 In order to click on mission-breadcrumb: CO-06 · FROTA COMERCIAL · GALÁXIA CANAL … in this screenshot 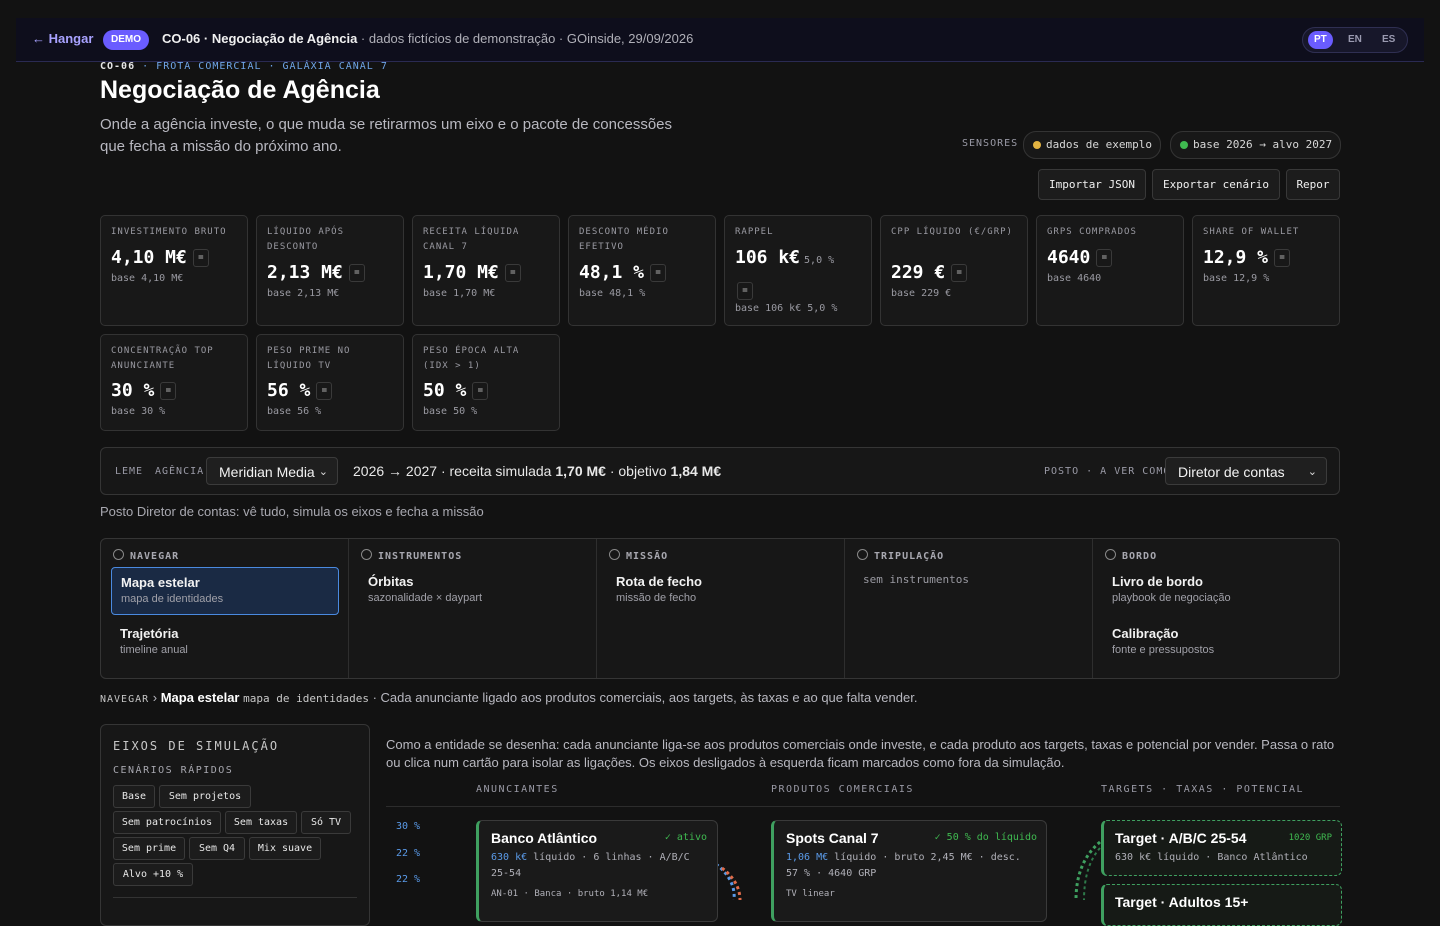, I will do `click(244, 66)`.